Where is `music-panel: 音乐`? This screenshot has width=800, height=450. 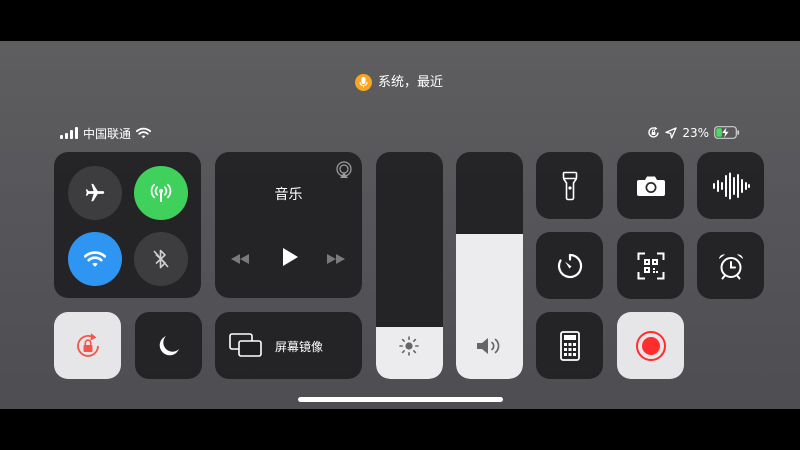 music-panel: 音乐 is located at coordinates (288, 225).